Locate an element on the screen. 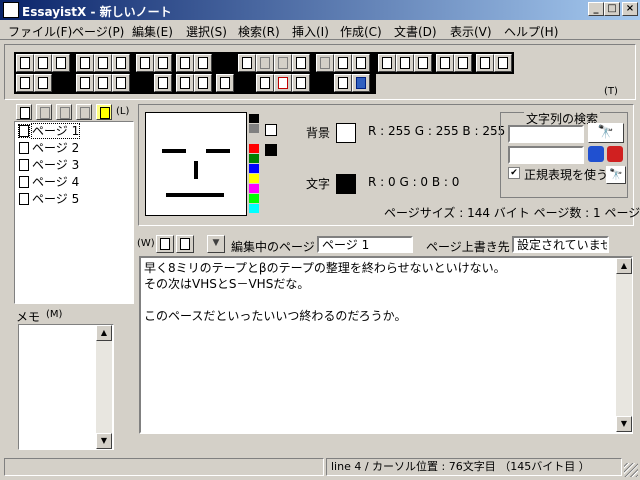 The image size is (640, 480). blue-book-icon is located at coordinates (361, 83).